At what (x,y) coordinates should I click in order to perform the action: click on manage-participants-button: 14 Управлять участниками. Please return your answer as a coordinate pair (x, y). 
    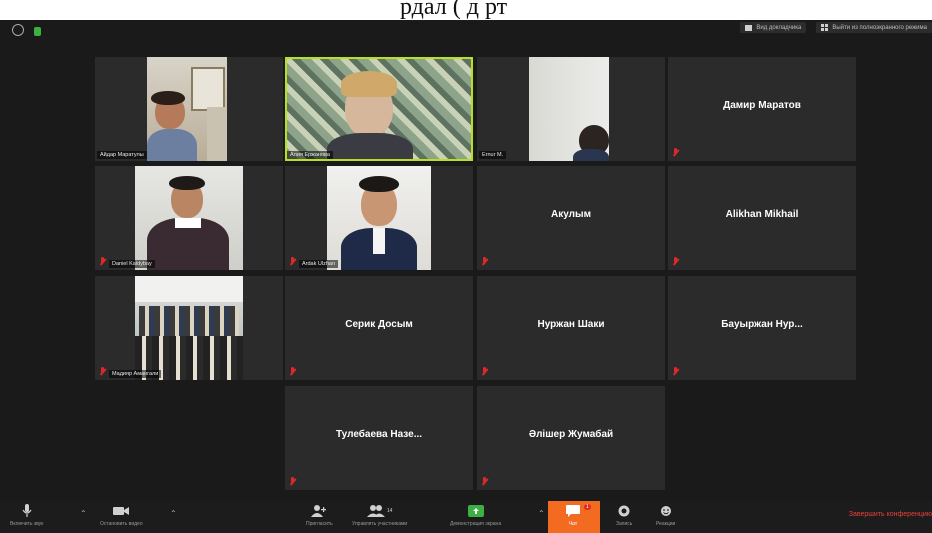
    Looking at the image, I should click on (379, 515).